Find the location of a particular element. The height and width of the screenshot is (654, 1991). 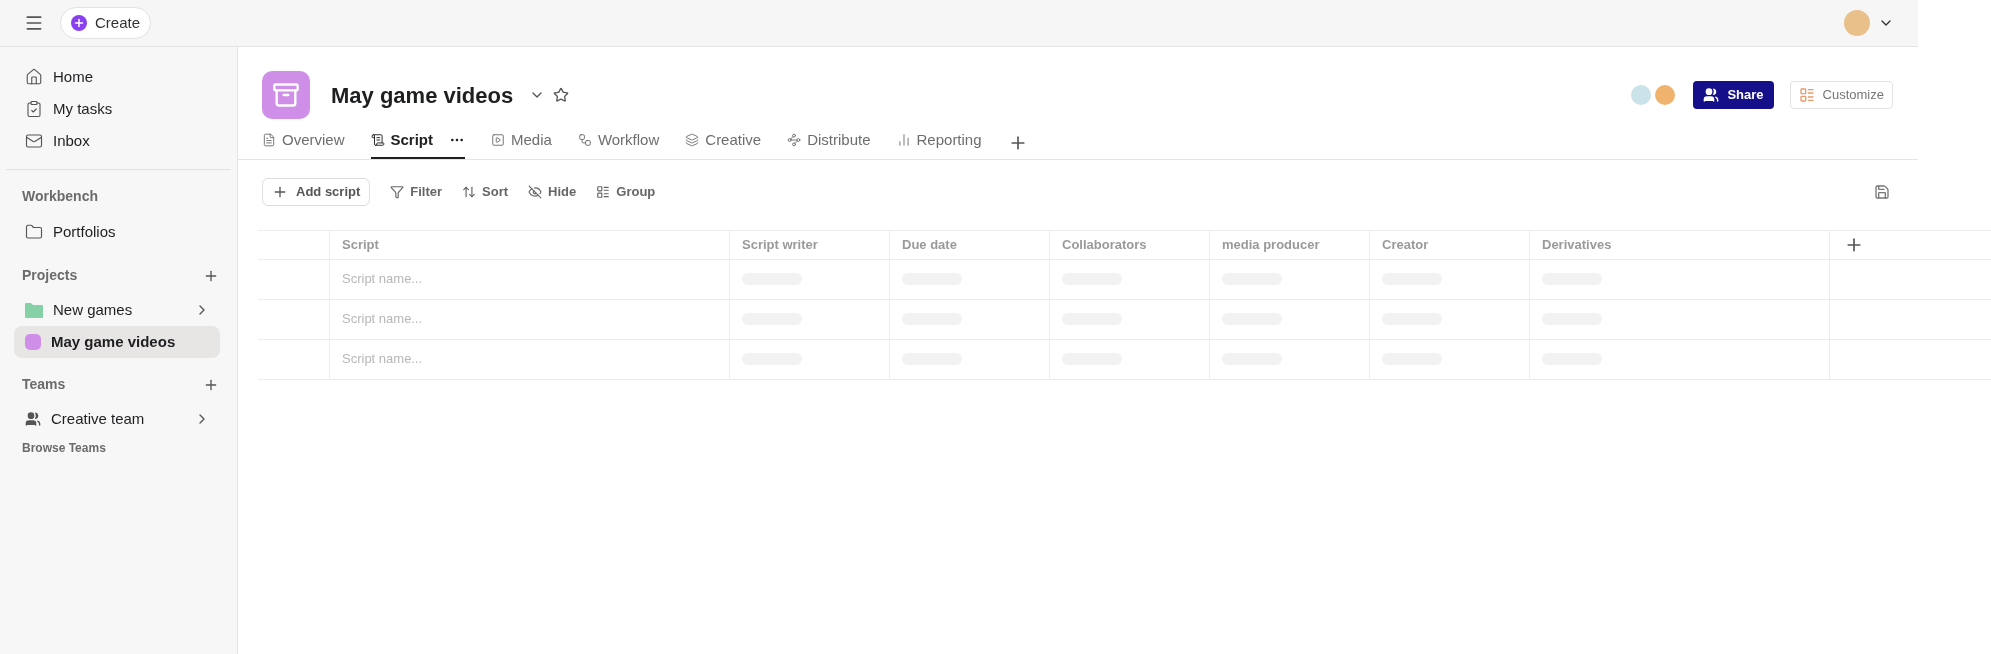

inbox-icon is located at coordinates (34, 141).